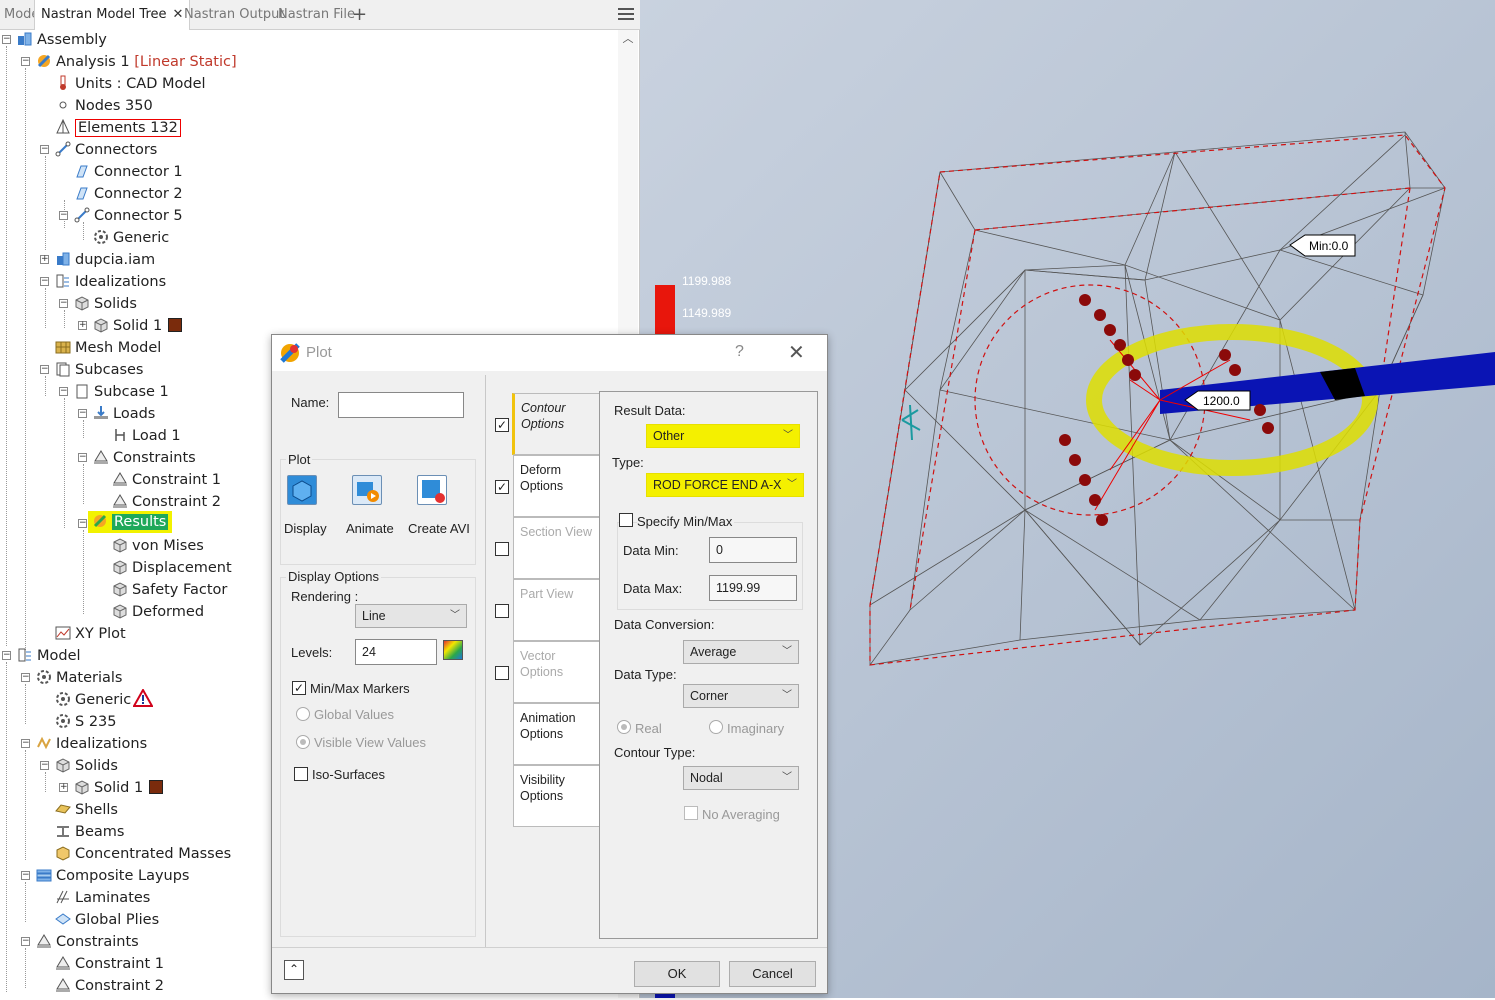 The height and width of the screenshot is (1000, 1495). I want to click on collapse-icon: ⌃, so click(294, 970).